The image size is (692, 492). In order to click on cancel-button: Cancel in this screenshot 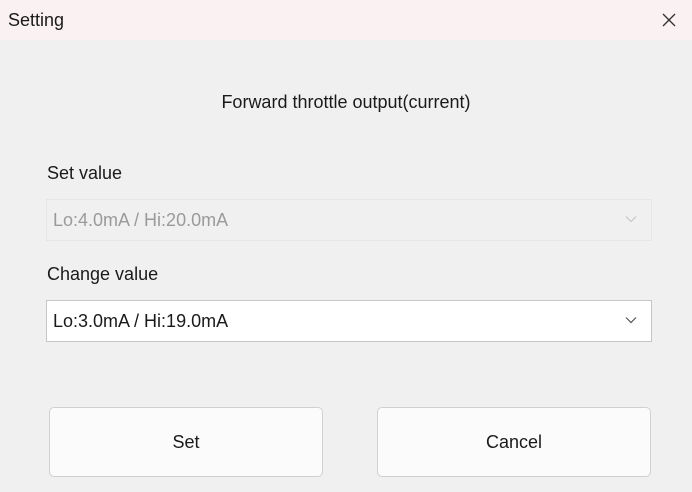, I will do `click(514, 442)`.